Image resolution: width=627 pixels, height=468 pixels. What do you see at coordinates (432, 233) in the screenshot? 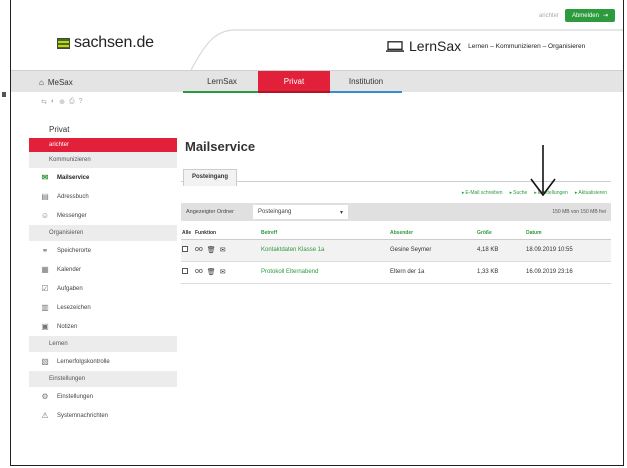
I see `column-header-absender: Absender` at bounding box center [432, 233].